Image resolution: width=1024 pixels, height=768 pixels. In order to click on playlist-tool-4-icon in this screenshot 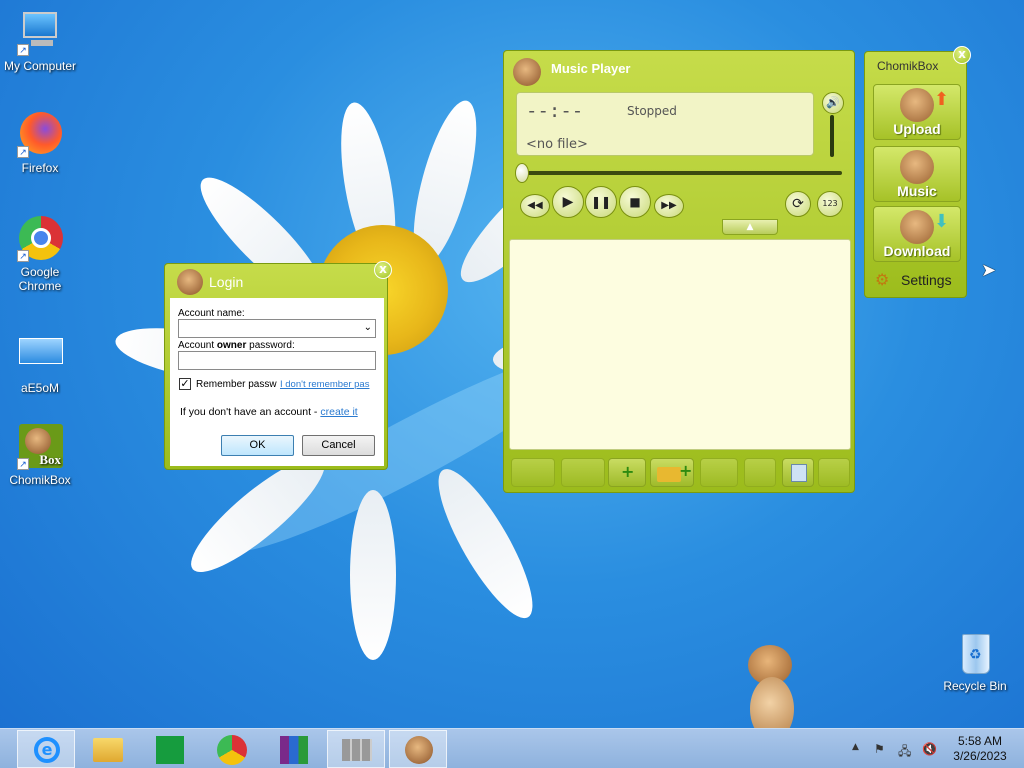, I will do `click(834, 472)`.